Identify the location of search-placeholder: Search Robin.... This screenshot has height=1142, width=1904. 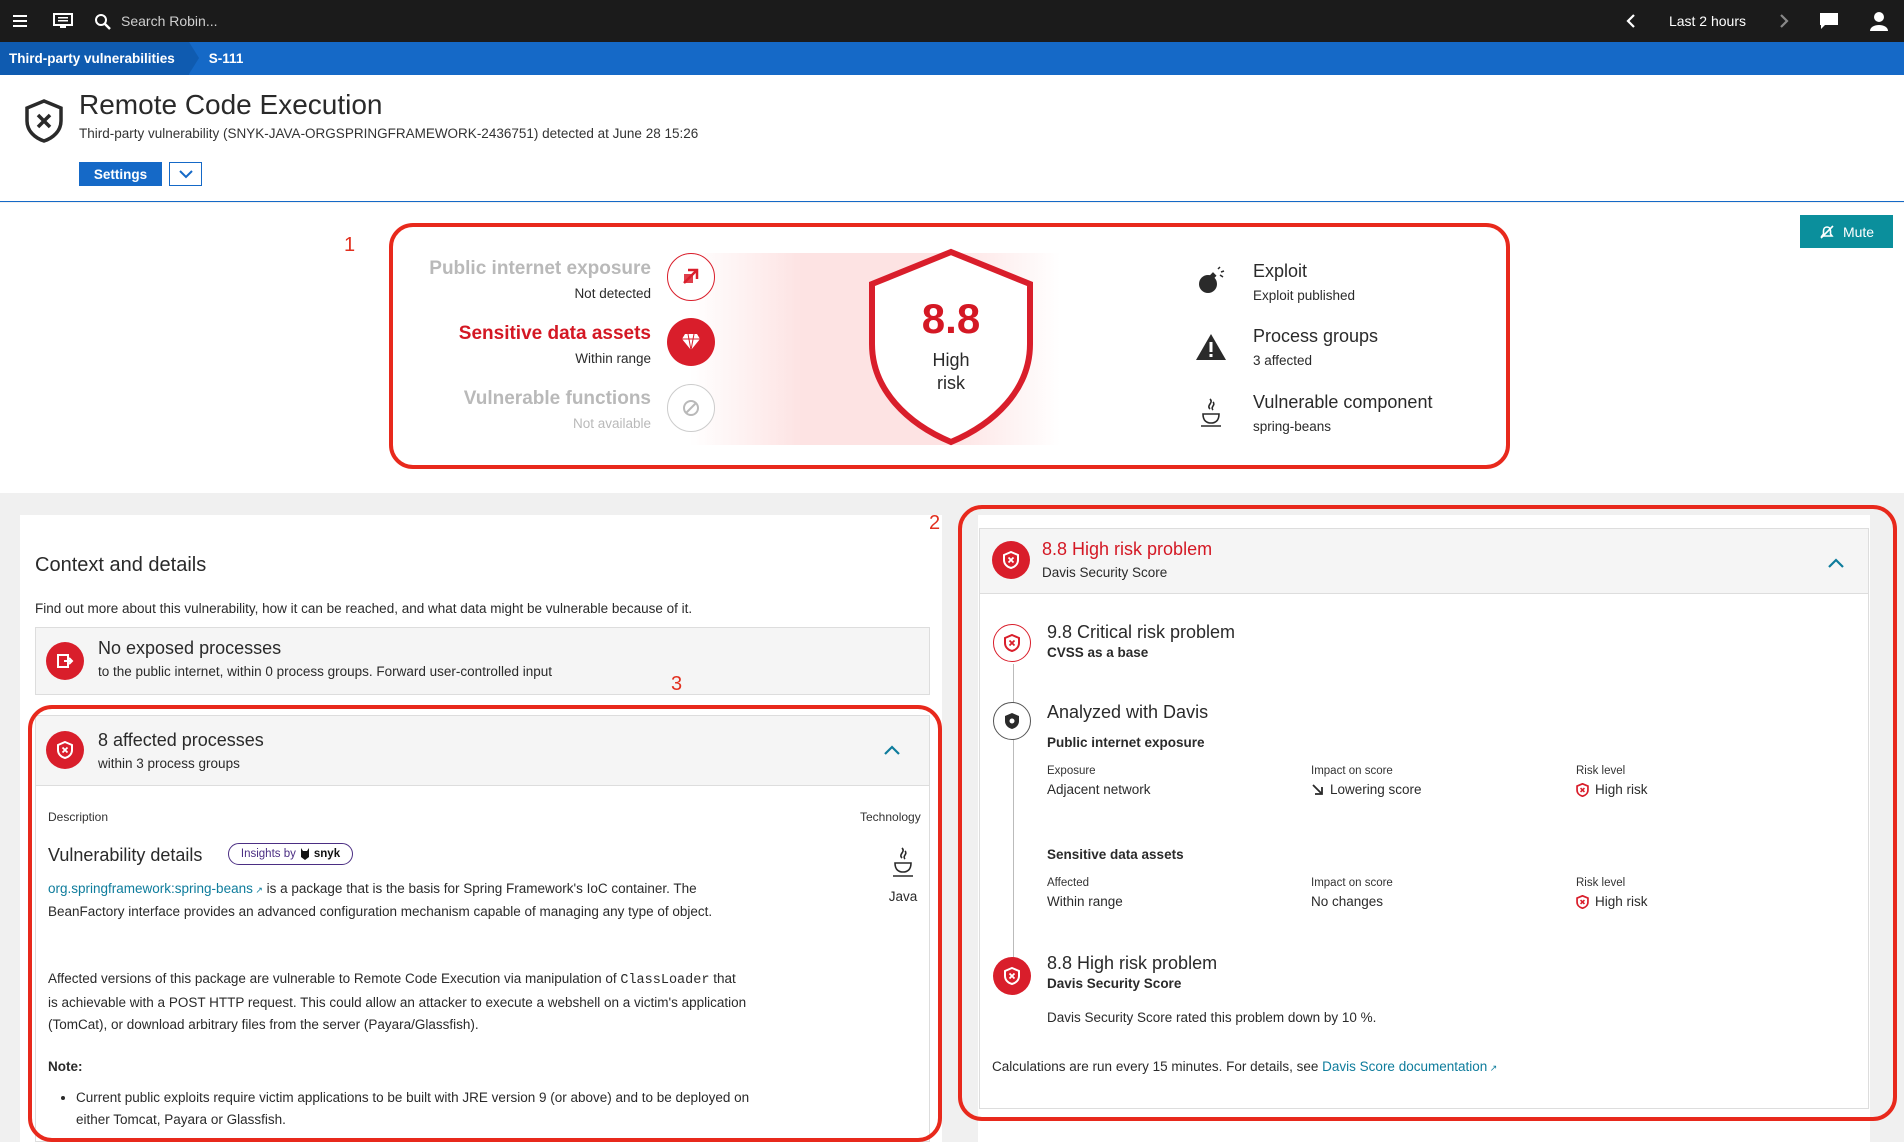
(169, 21).